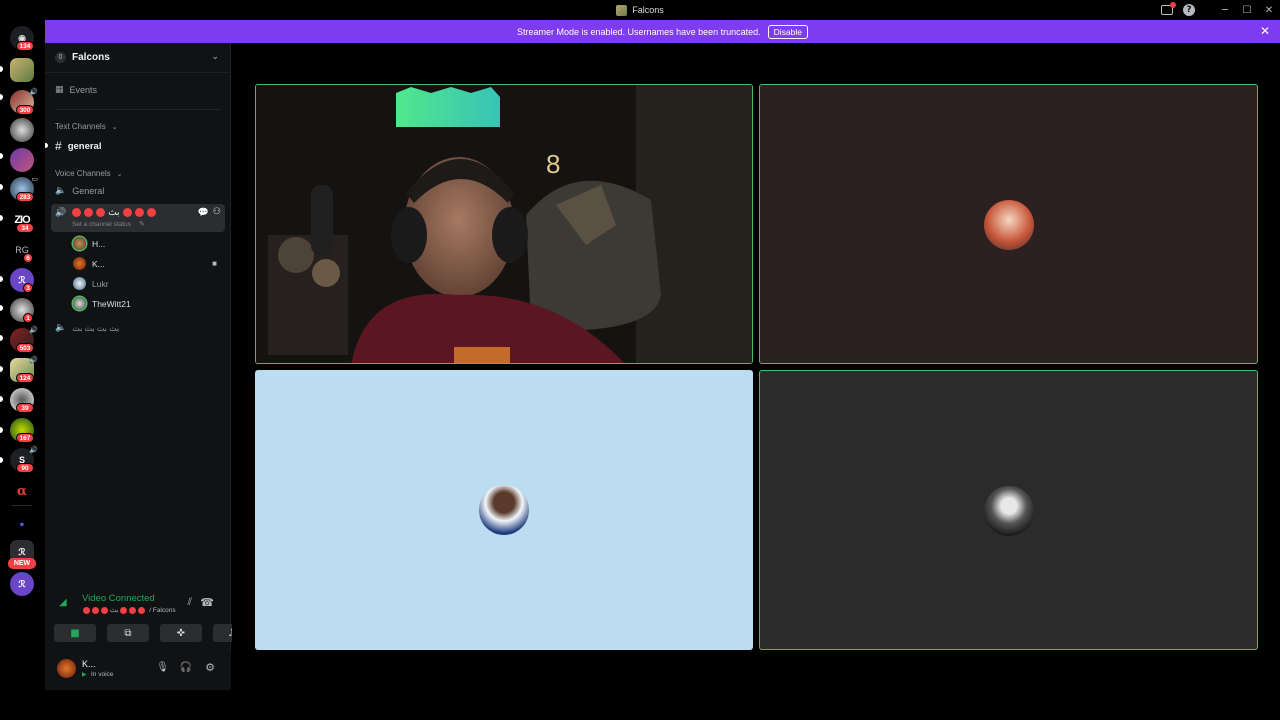 The width and height of the screenshot is (1280, 720). I want to click on text-channels-category: Text Channels ⌄, so click(86, 126).